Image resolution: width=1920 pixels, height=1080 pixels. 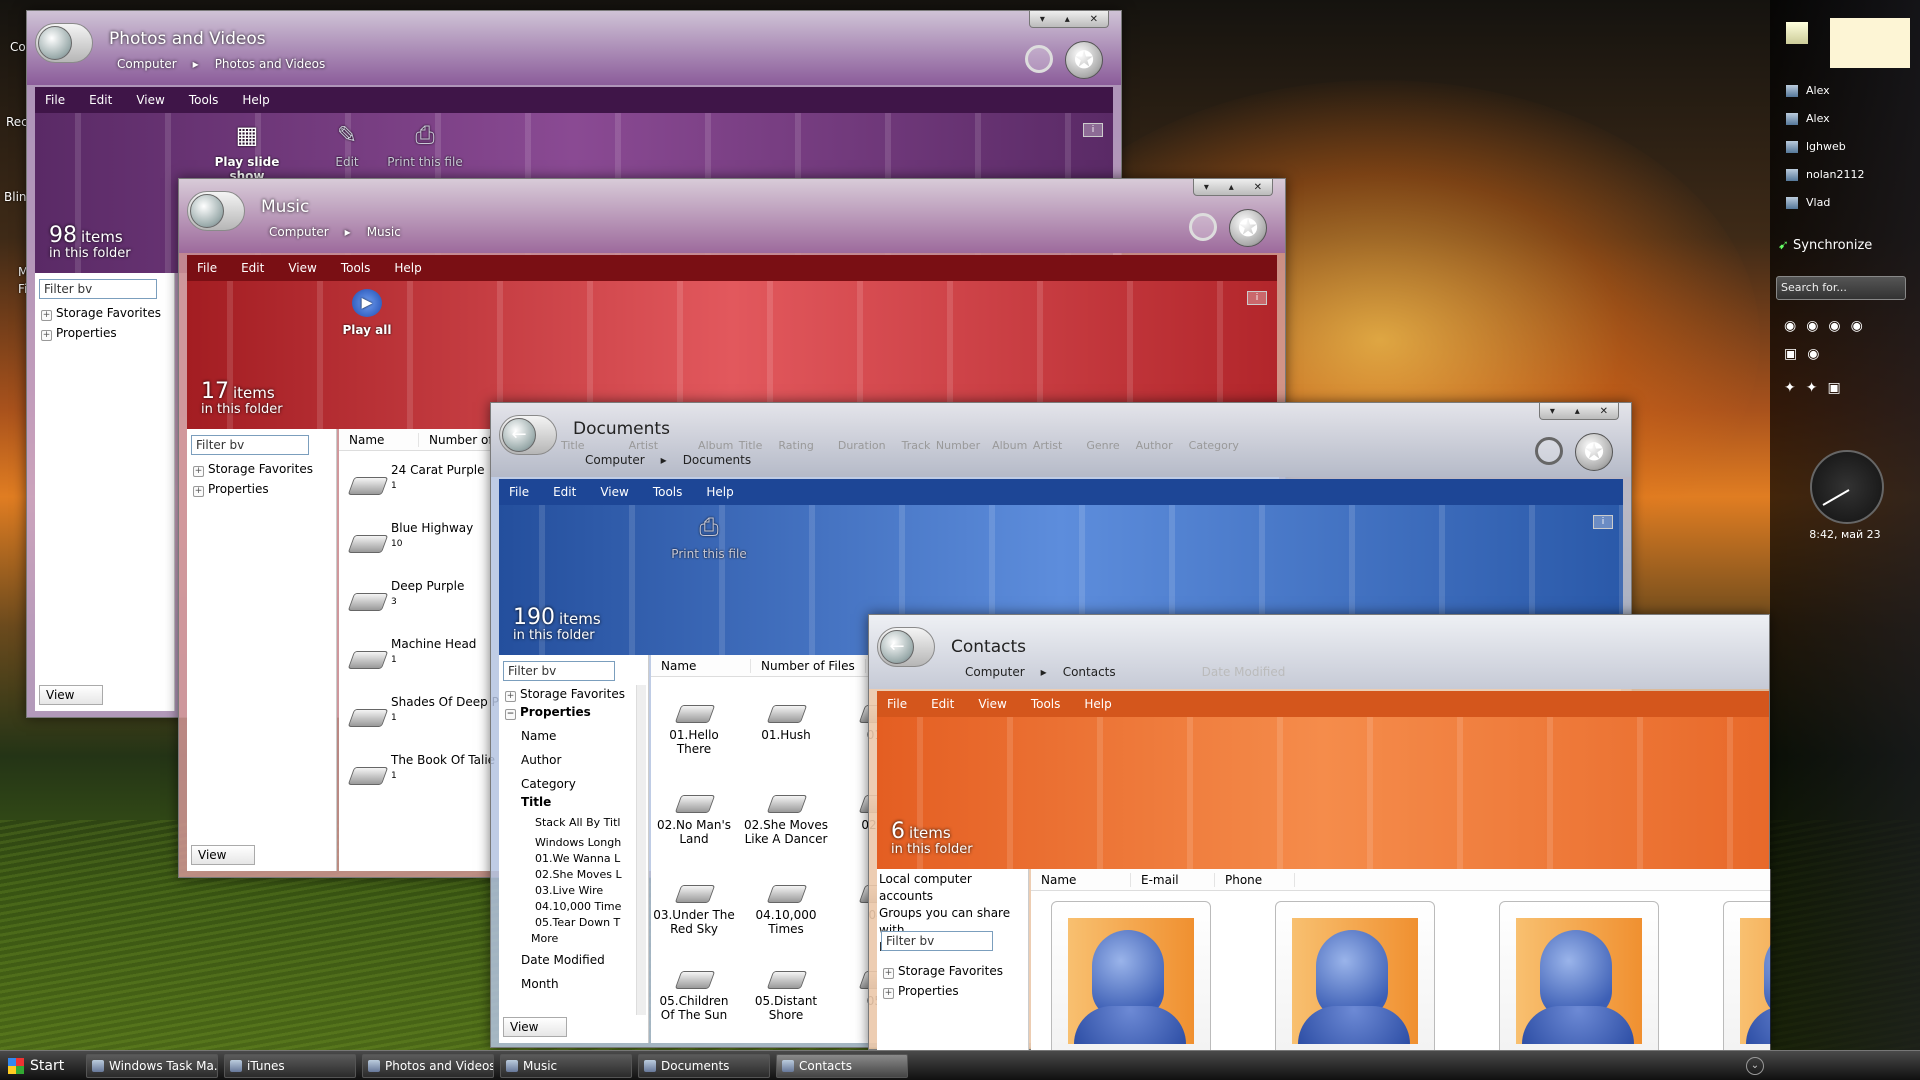 I want to click on list-item: The Book Of Talie 1, so click(x=421, y=771).